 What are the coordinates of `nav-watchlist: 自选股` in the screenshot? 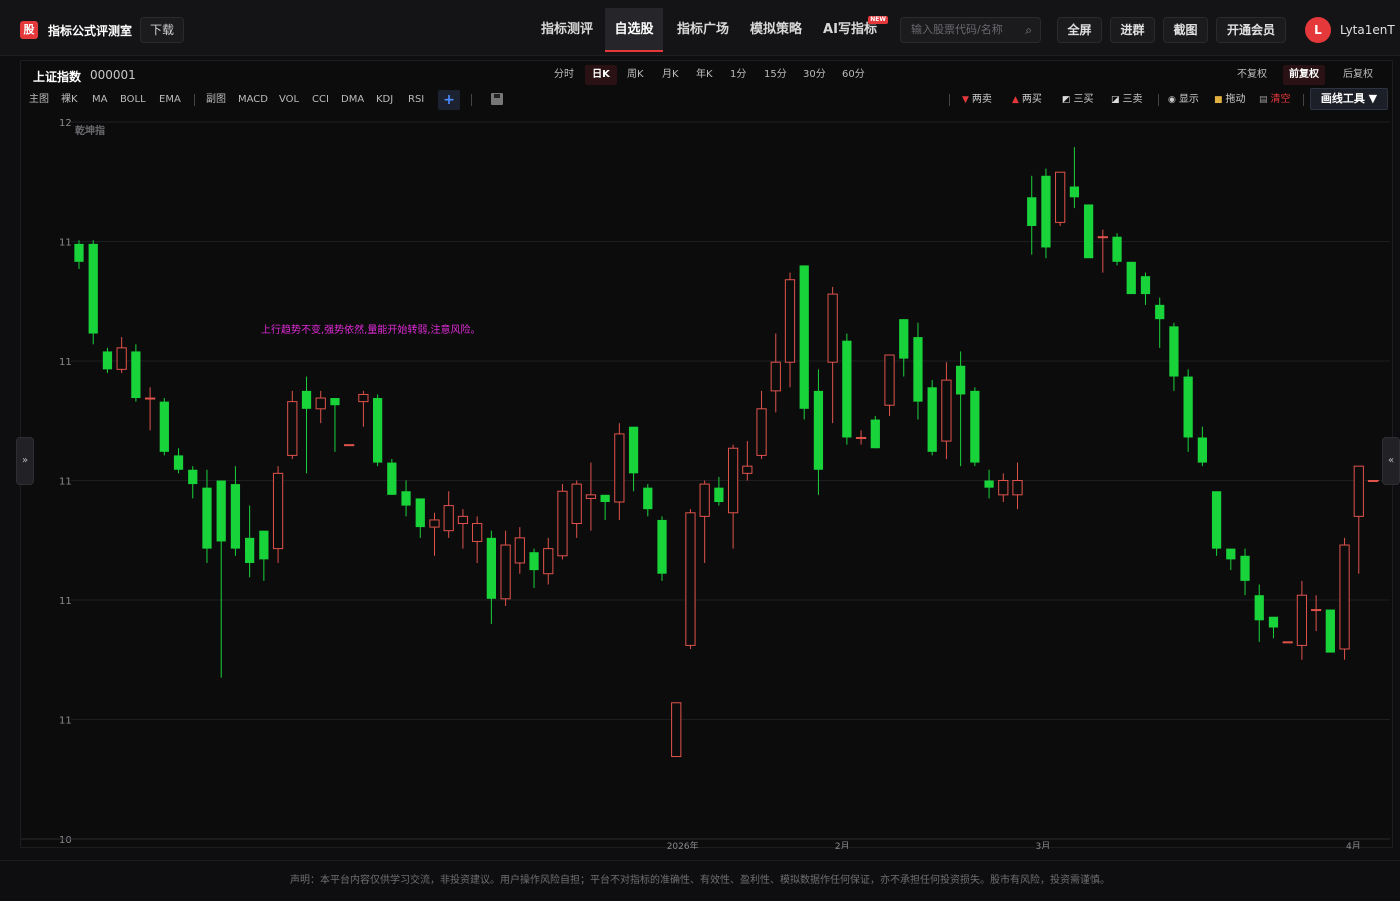 It's located at (634, 30).